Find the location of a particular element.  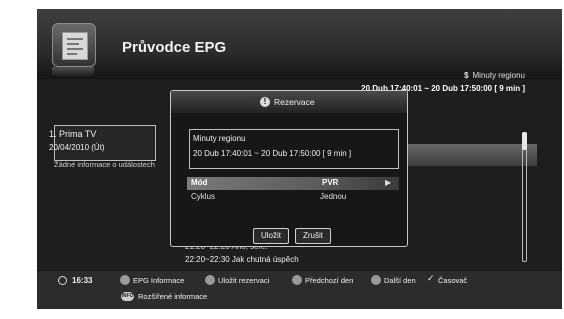

cycle-value: Jednou is located at coordinates (333, 196).